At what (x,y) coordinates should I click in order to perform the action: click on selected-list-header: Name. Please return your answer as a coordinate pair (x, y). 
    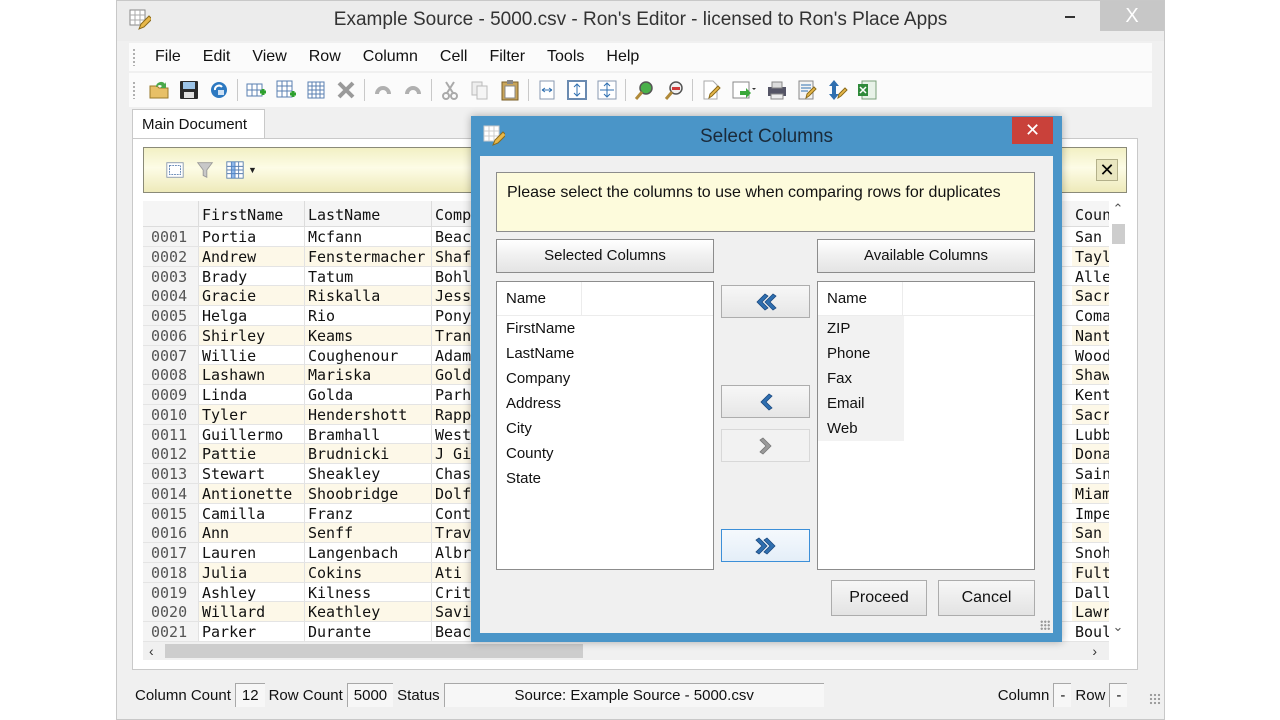
    Looking at the image, I should click on (605, 299).